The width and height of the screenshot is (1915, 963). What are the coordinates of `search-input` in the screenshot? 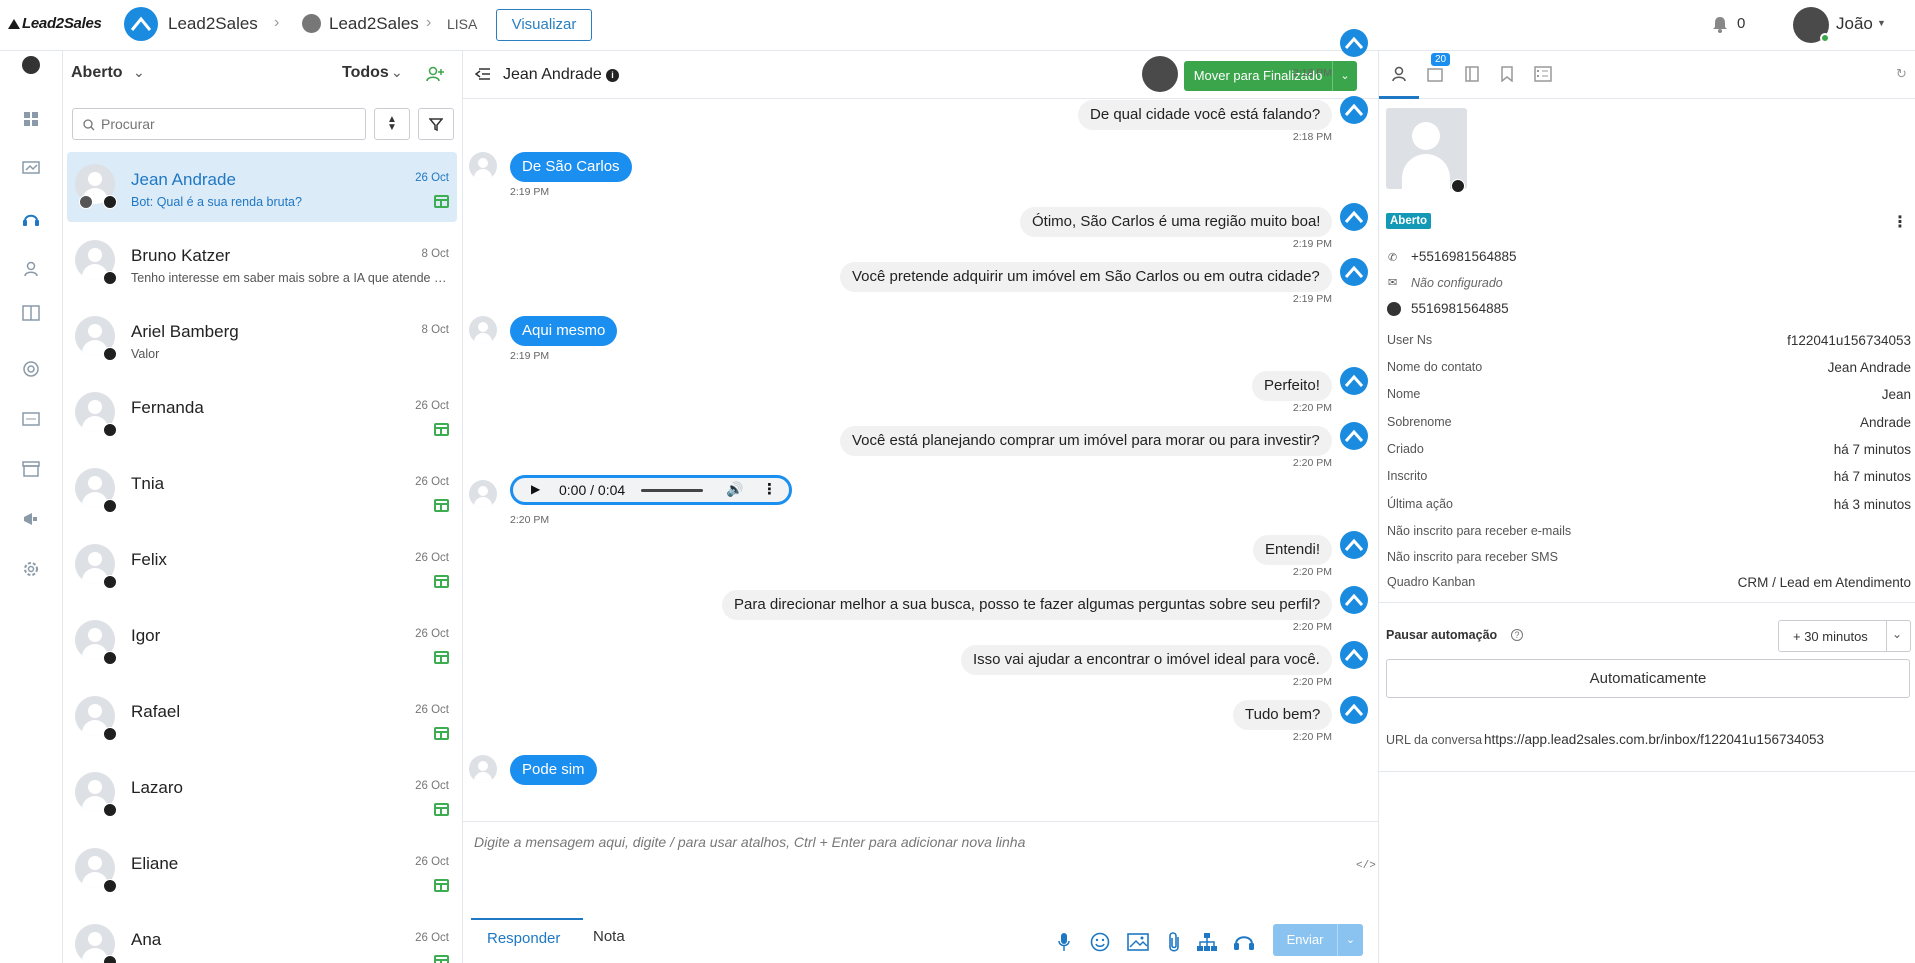 It's located at (226, 124).